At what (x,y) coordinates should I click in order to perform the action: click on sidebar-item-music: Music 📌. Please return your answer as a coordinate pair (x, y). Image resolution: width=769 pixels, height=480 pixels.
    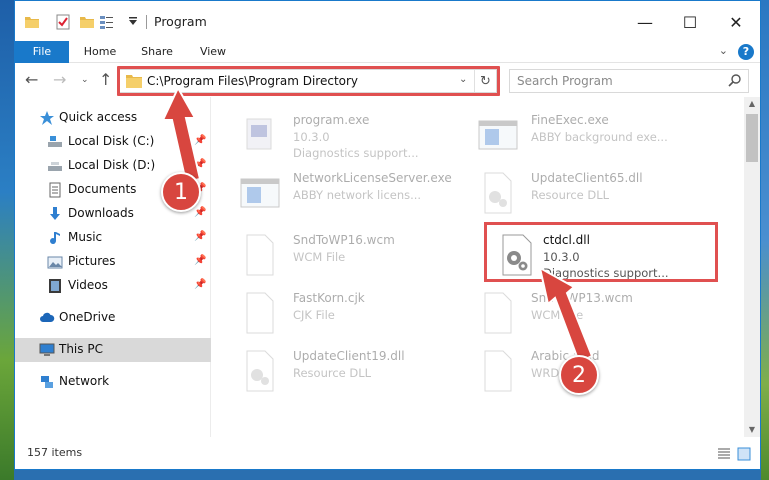
    Looking at the image, I should click on (113, 238).